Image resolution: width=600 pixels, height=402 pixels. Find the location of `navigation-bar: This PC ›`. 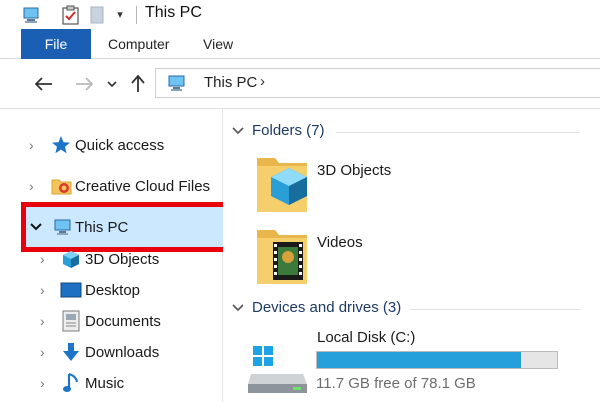

navigation-bar: This PC › is located at coordinates (300, 84).